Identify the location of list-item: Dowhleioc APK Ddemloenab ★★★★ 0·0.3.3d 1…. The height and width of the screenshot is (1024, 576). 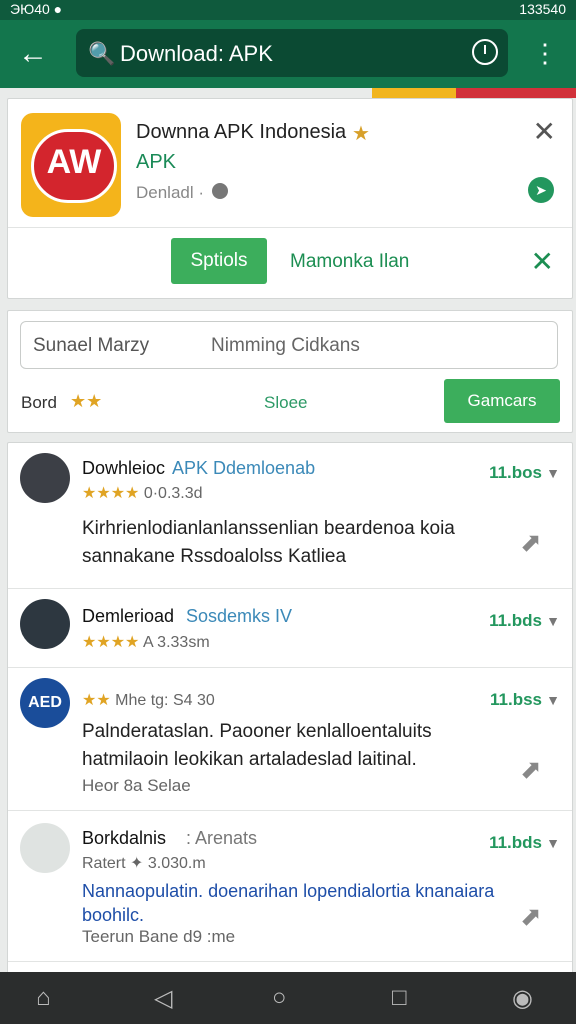
(290, 516).